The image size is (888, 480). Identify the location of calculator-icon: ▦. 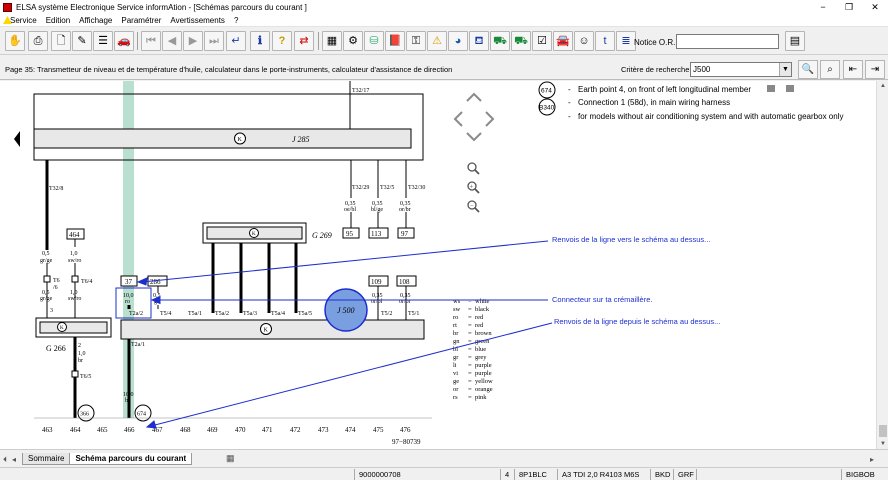
(332, 41).